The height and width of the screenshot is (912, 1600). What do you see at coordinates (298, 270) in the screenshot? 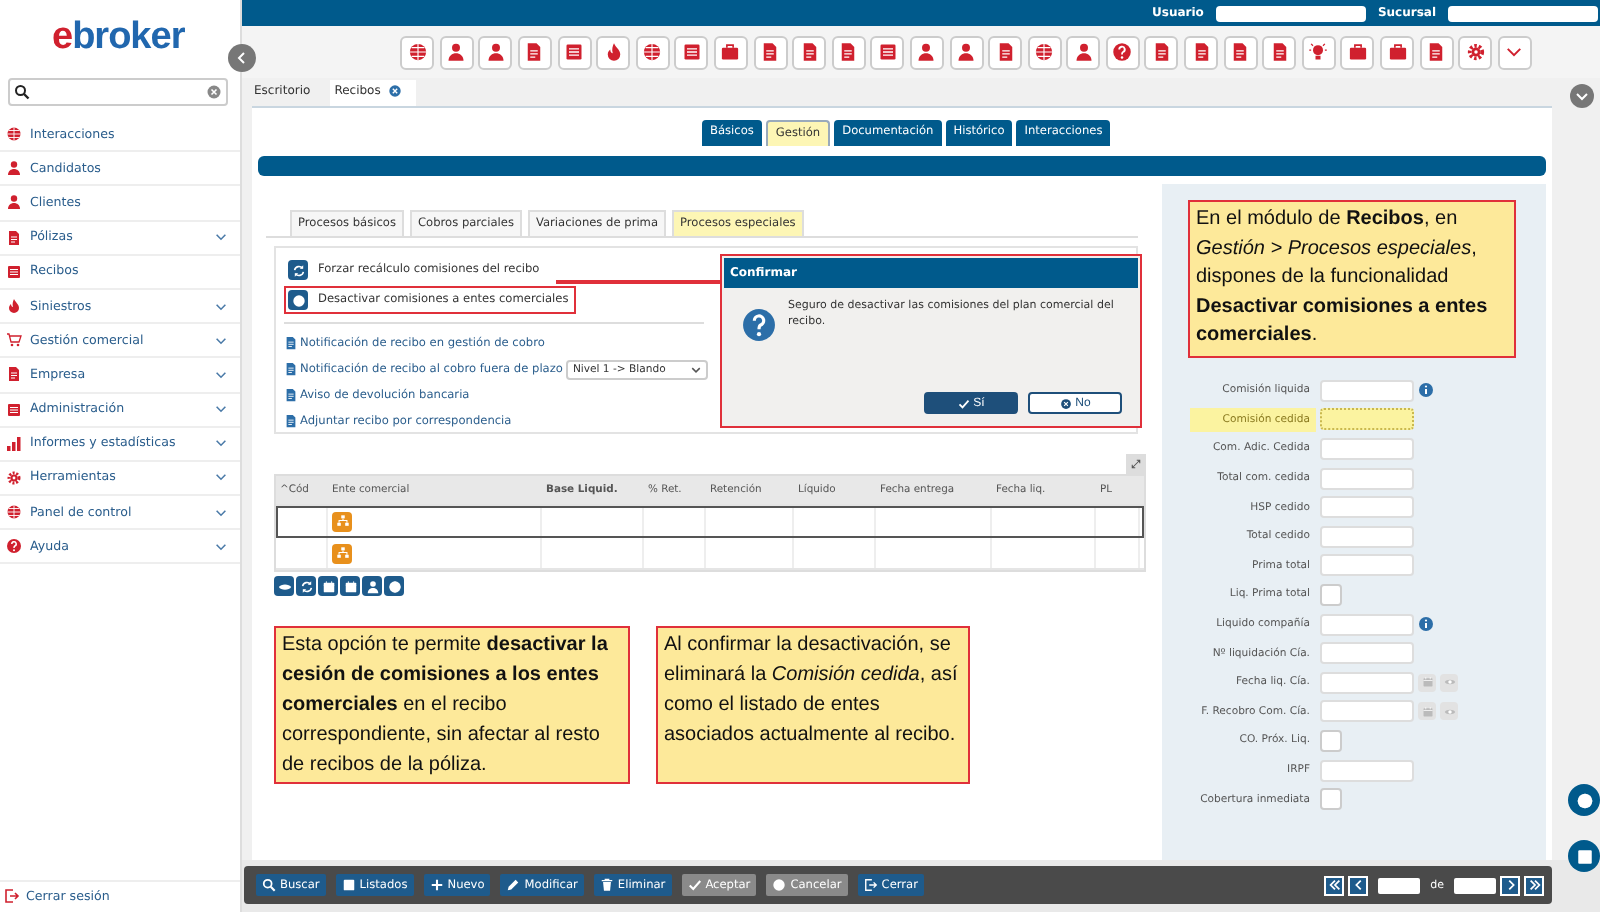
I see `refresh-icon` at bounding box center [298, 270].